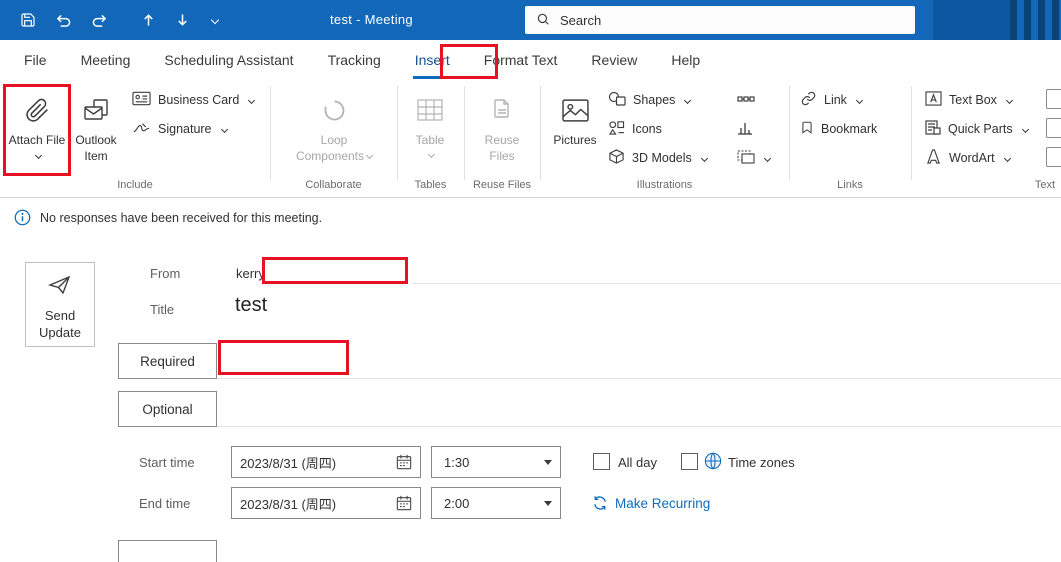  What do you see at coordinates (182, 20) in the screenshot?
I see `move-down-icon` at bounding box center [182, 20].